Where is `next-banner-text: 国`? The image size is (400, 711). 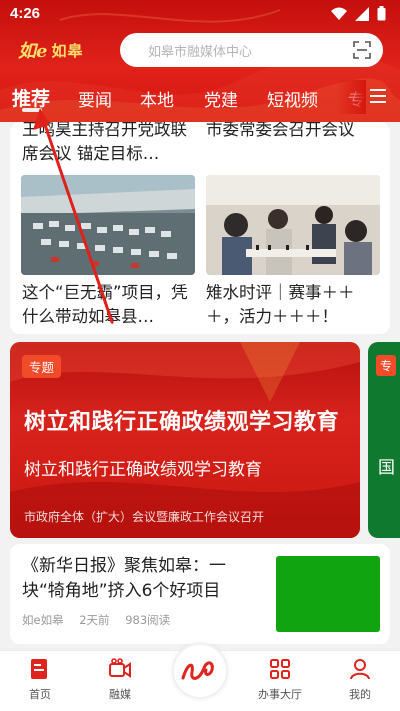 next-banner-text: 国 is located at coordinates (386, 468).